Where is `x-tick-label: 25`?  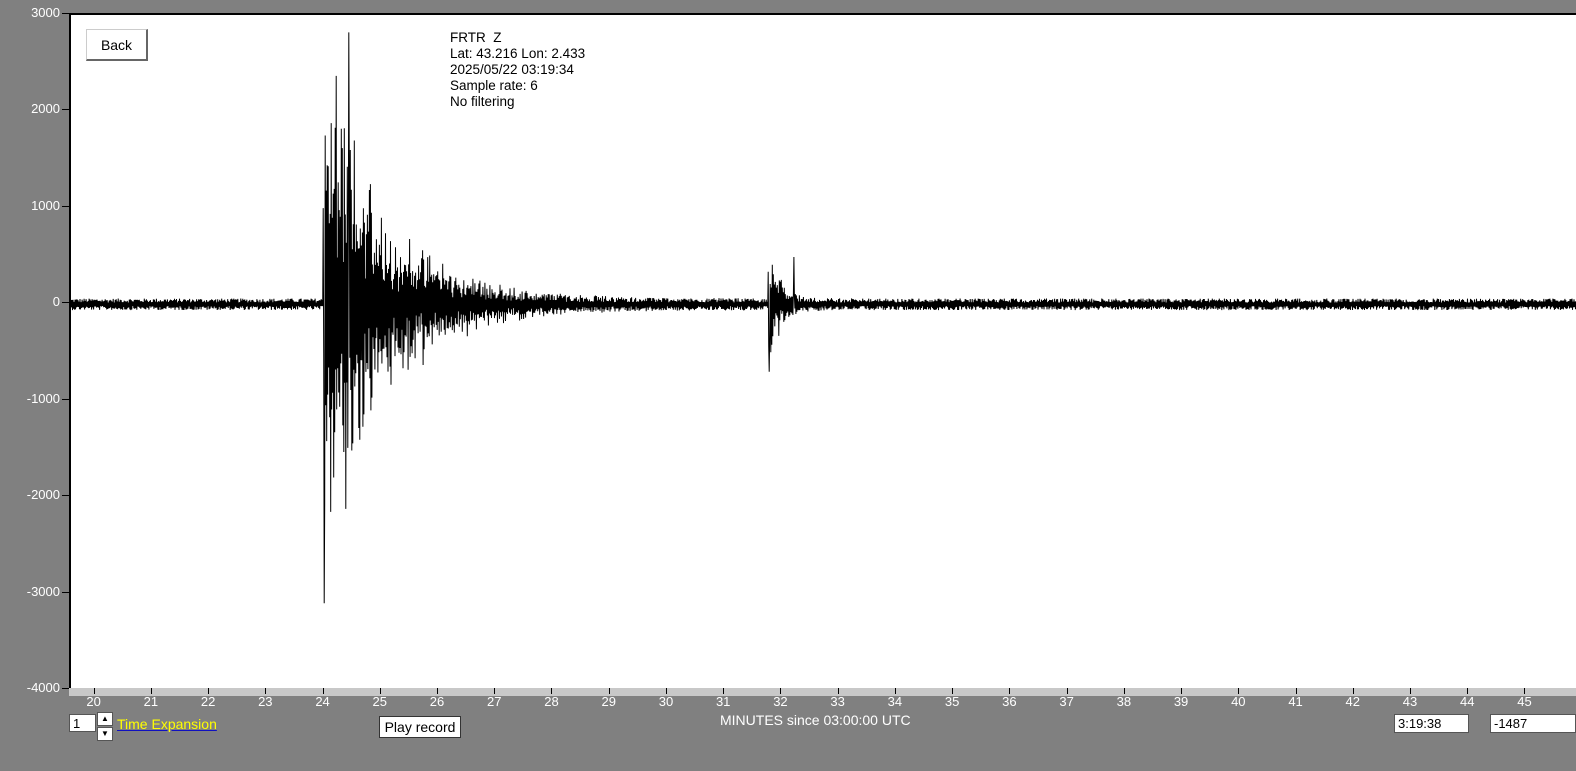
x-tick-label: 25 is located at coordinates (380, 701).